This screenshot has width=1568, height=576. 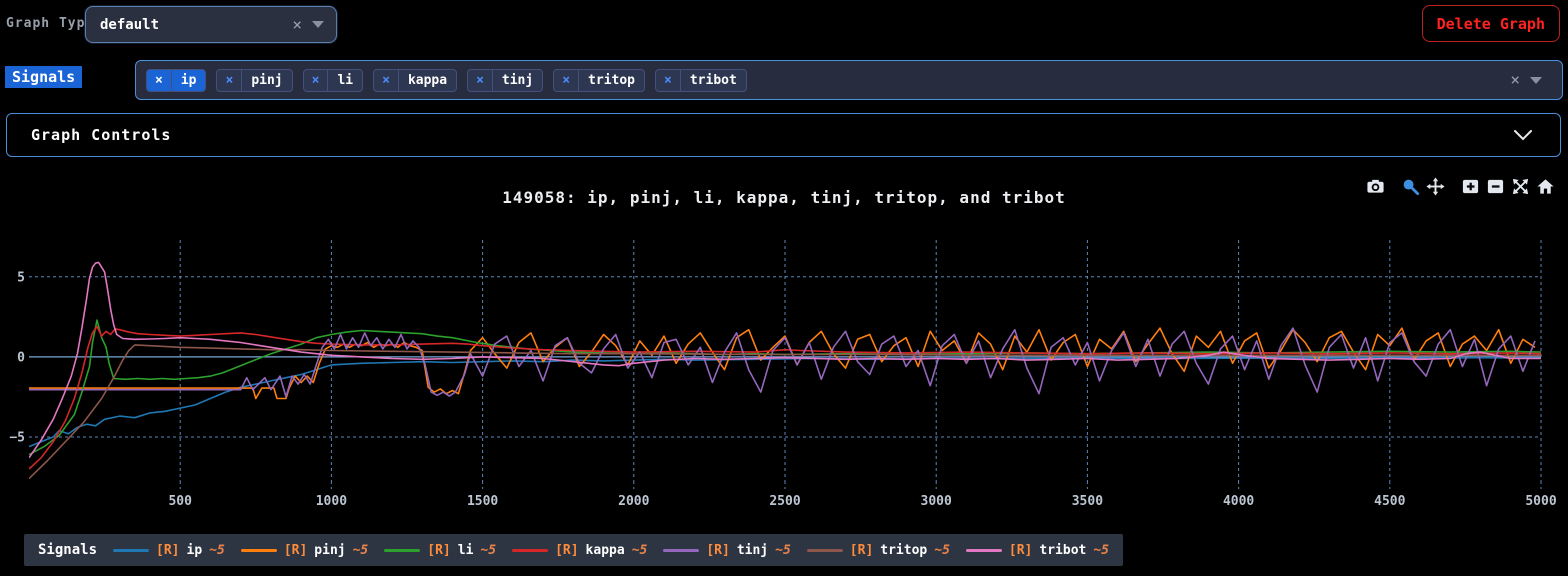 What do you see at coordinates (194, 550) in the screenshot?
I see `legend-series-name: ip` at bounding box center [194, 550].